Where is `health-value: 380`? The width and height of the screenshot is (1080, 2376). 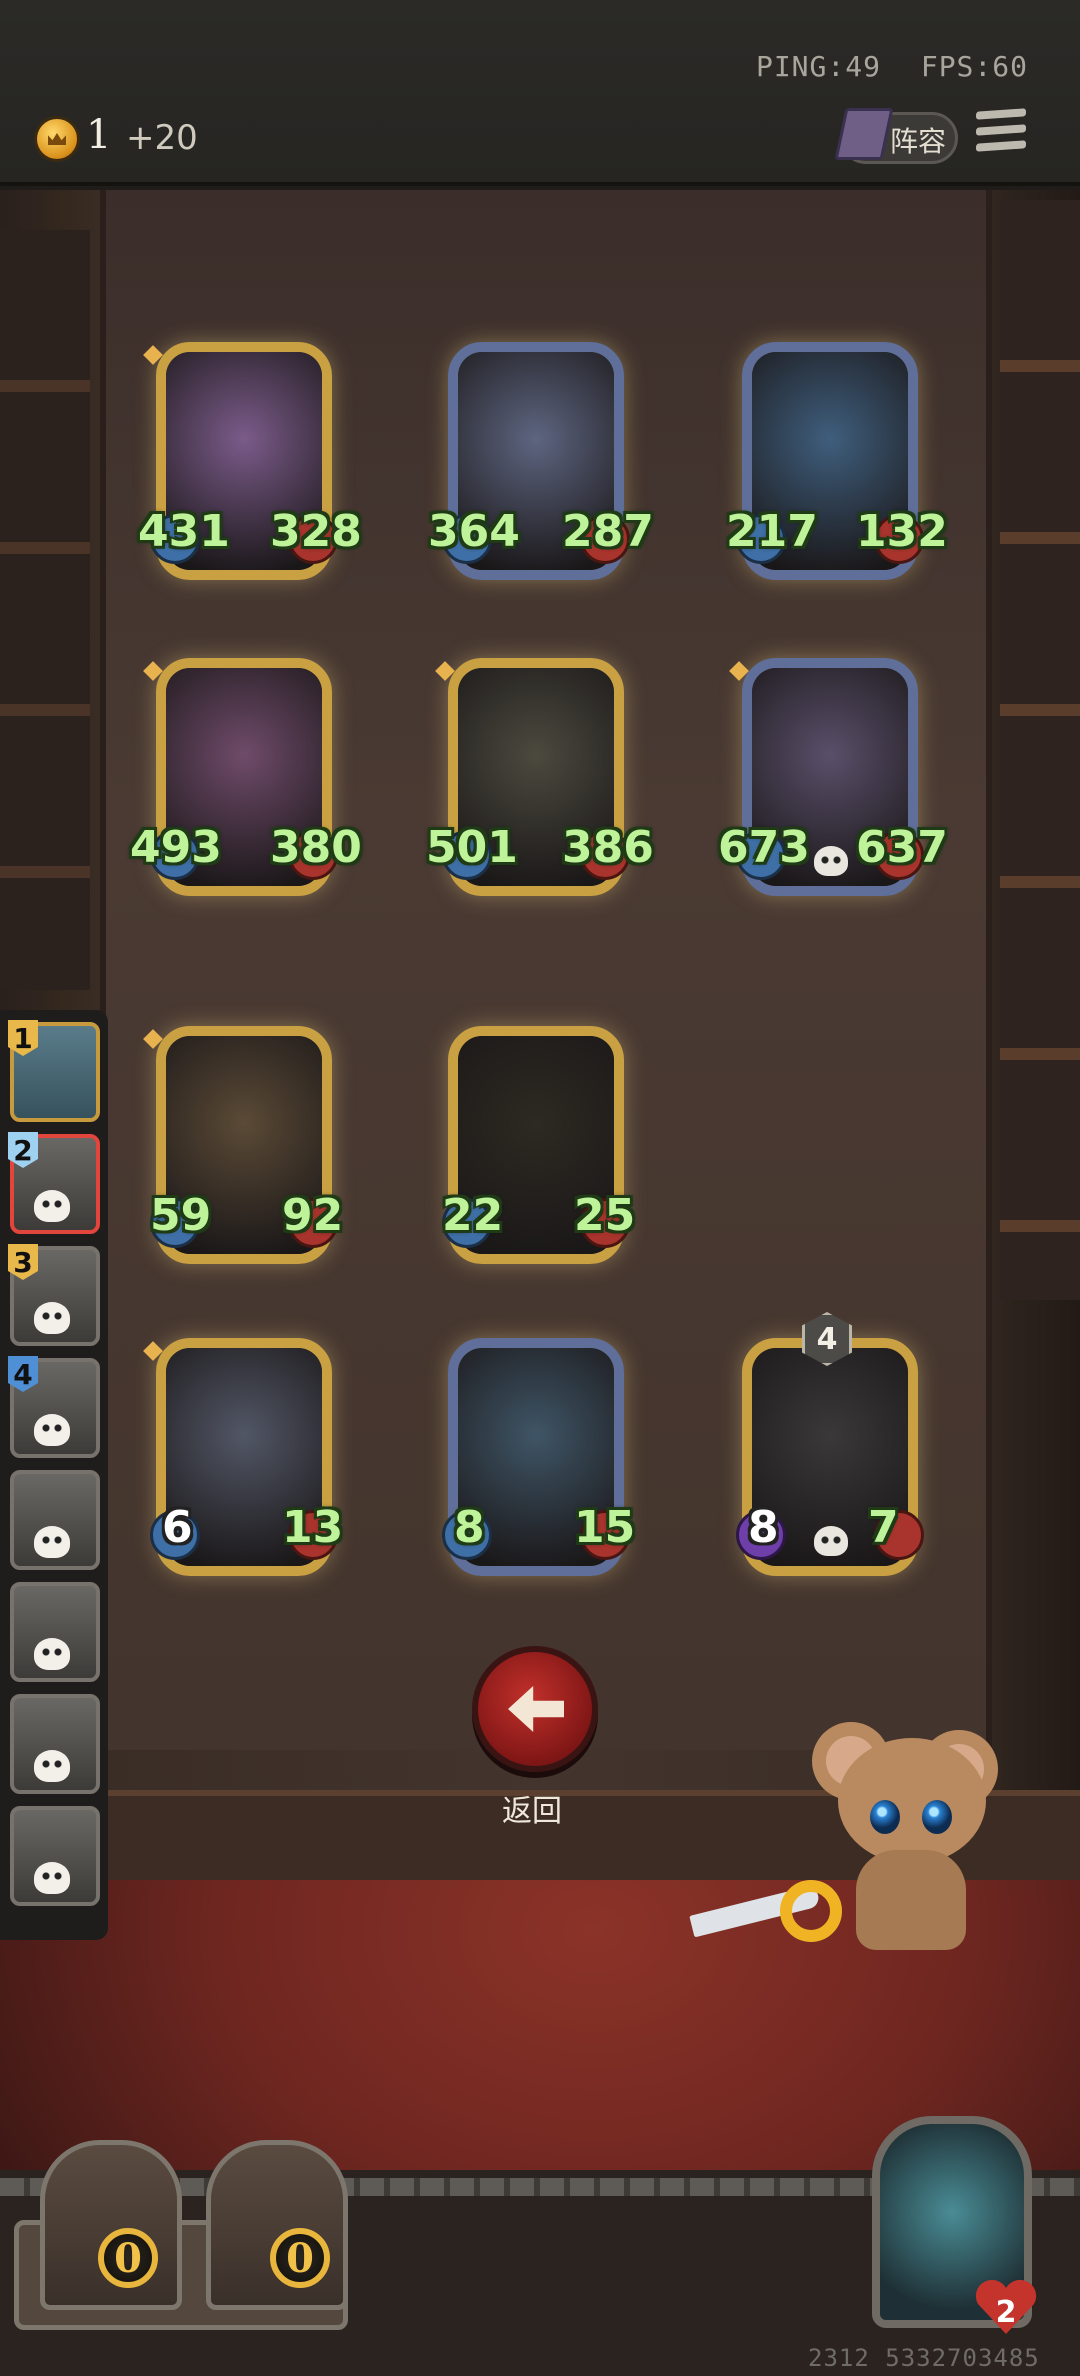 health-value: 380 is located at coordinates (316, 847).